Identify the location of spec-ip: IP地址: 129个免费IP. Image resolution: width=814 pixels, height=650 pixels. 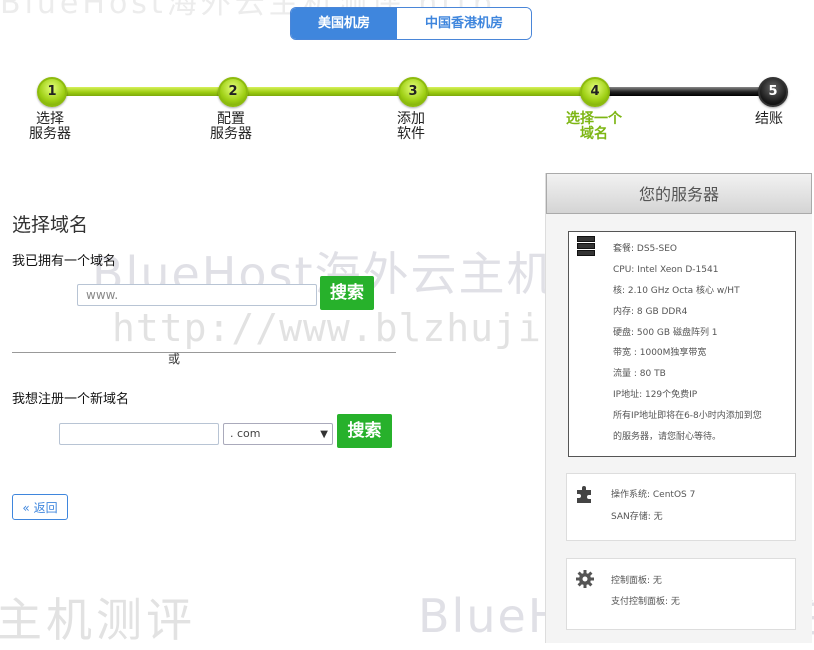
(655, 395).